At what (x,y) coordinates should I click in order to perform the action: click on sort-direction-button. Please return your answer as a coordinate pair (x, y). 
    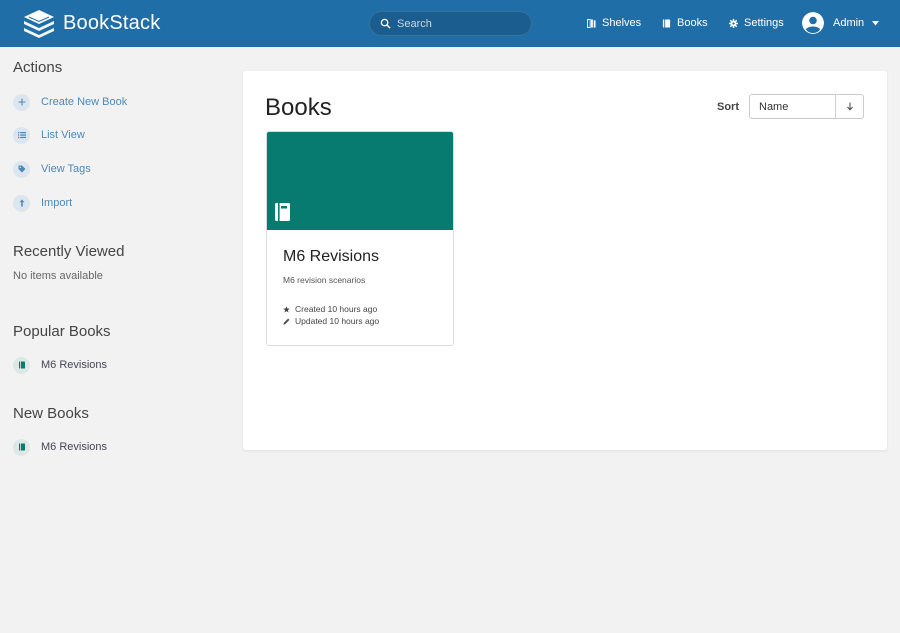
    Looking at the image, I should click on (849, 106).